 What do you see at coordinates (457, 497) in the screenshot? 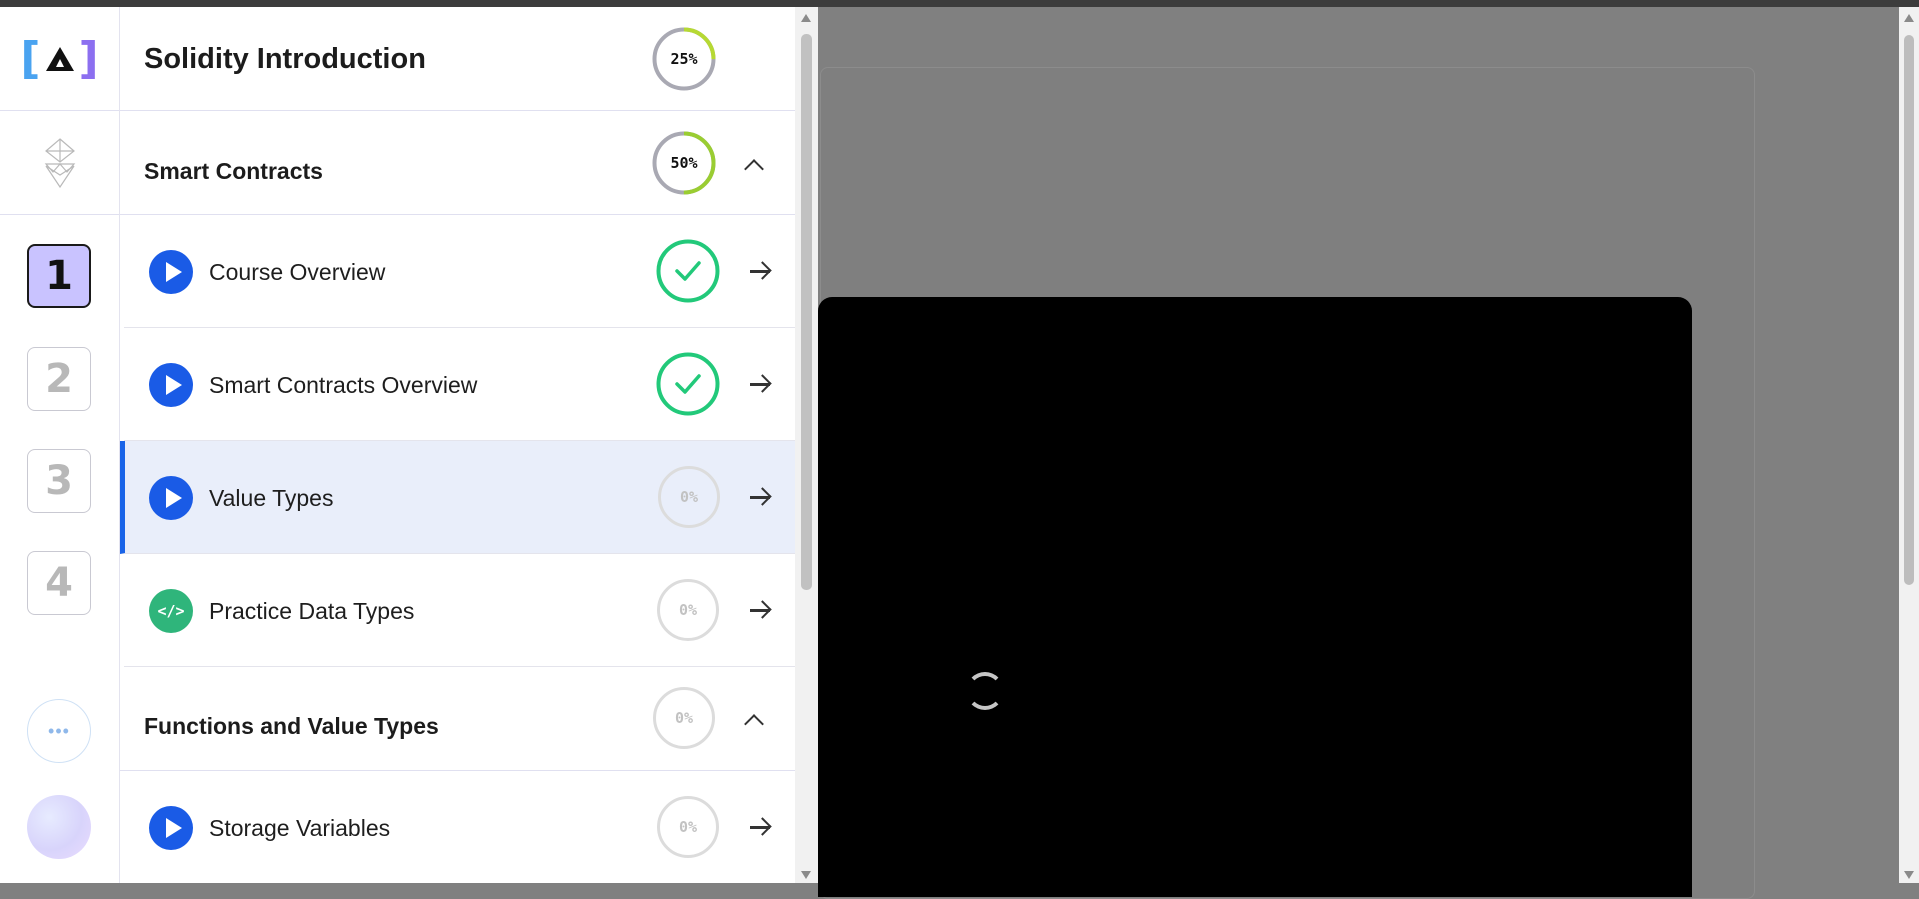
I see `lesson-row-value-types: Value Types 0%` at bounding box center [457, 497].